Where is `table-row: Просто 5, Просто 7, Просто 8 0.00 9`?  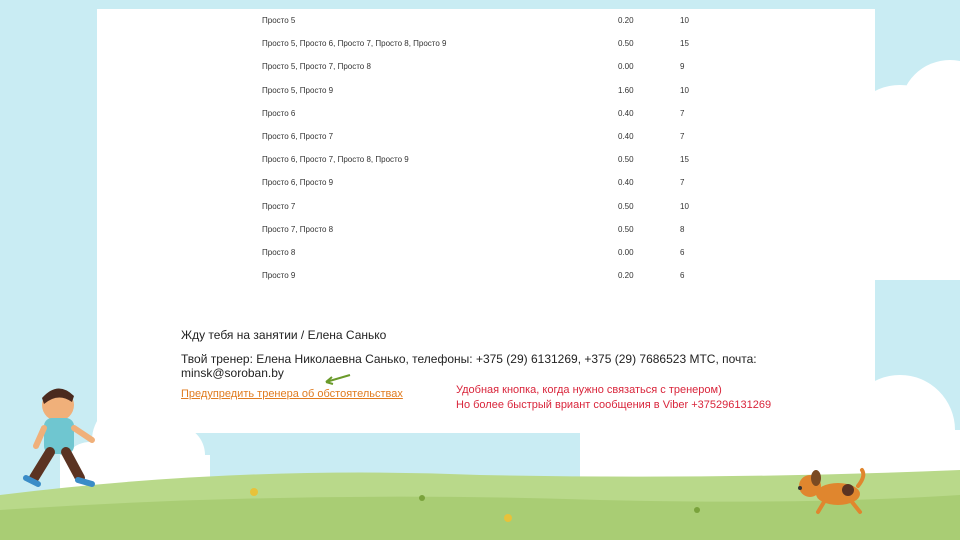
table-row: Просто 5, Просто 7, Просто 8 0.00 9 is located at coordinates (492, 69).